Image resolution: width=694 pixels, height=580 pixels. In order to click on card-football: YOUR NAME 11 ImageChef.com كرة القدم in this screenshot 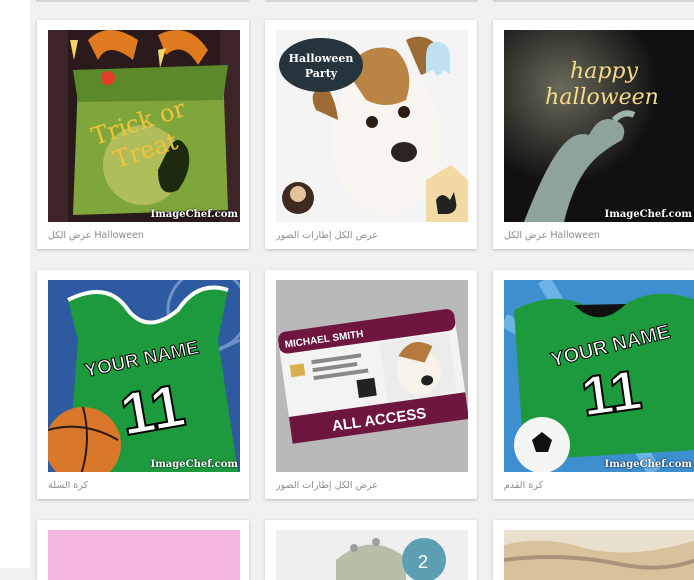, I will do `click(593, 384)`.